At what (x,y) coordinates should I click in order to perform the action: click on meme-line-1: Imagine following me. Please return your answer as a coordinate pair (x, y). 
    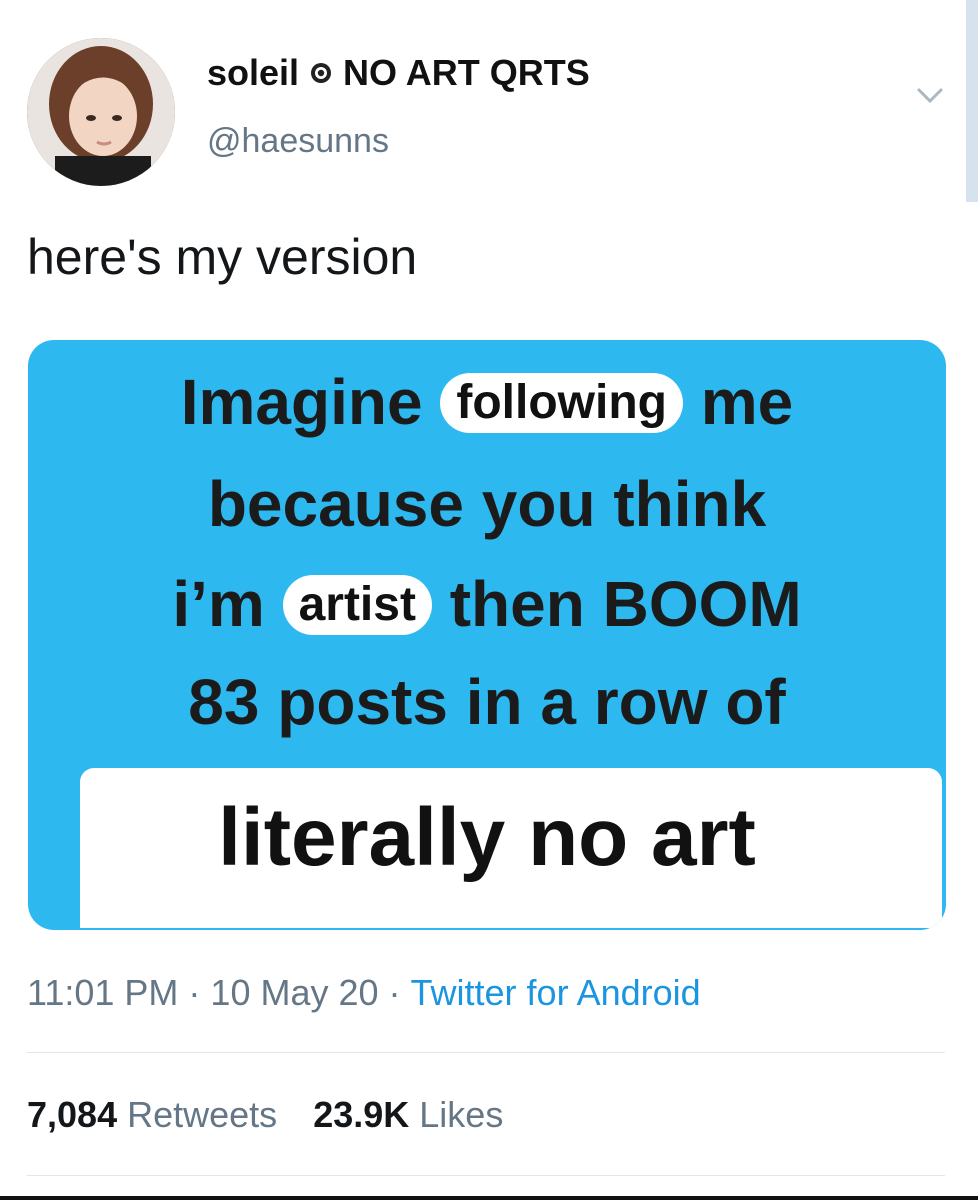
    Looking at the image, I should click on (487, 402).